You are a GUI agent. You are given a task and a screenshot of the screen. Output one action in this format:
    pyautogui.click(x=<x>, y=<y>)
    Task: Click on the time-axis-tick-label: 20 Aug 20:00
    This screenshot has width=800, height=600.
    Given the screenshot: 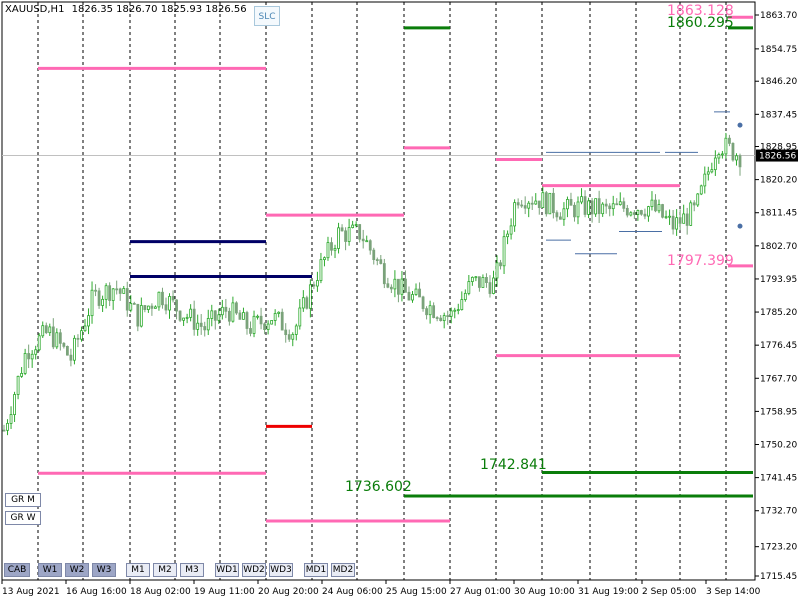 What is the action you would take?
    pyautogui.click(x=288, y=592)
    